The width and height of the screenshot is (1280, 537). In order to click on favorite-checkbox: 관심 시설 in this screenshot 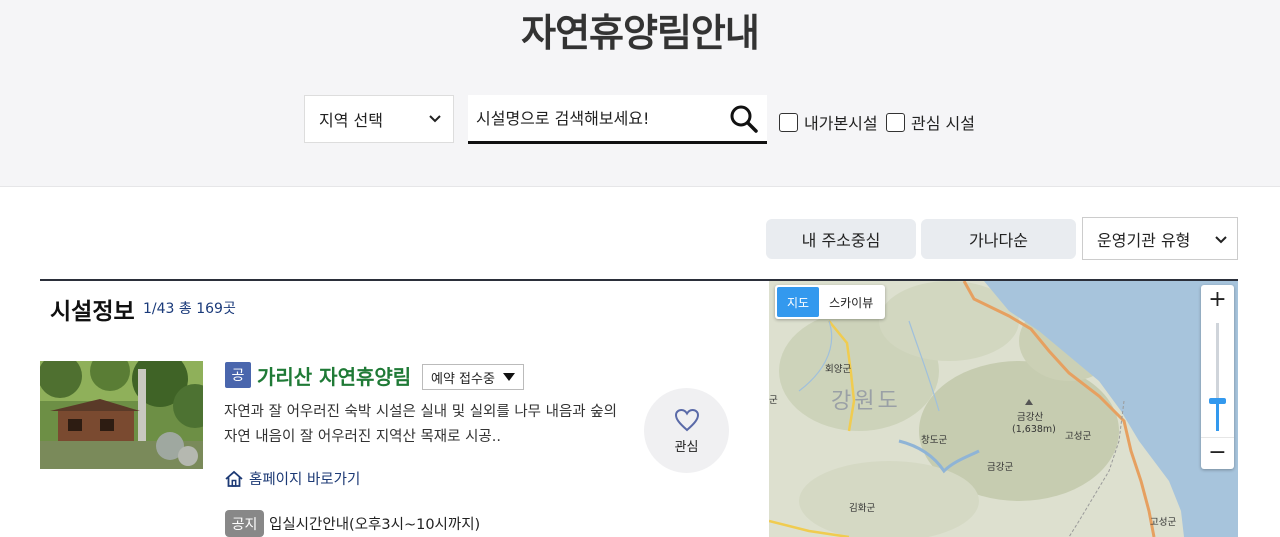, I will do `click(930, 122)`.